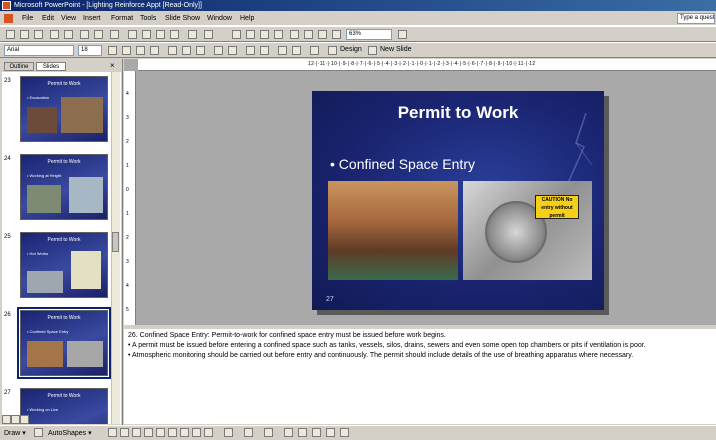 The height and width of the screenshot is (440, 716). What do you see at coordinates (402, 164) in the screenshot?
I see `slide-bullet: • Confined Space Entry` at bounding box center [402, 164].